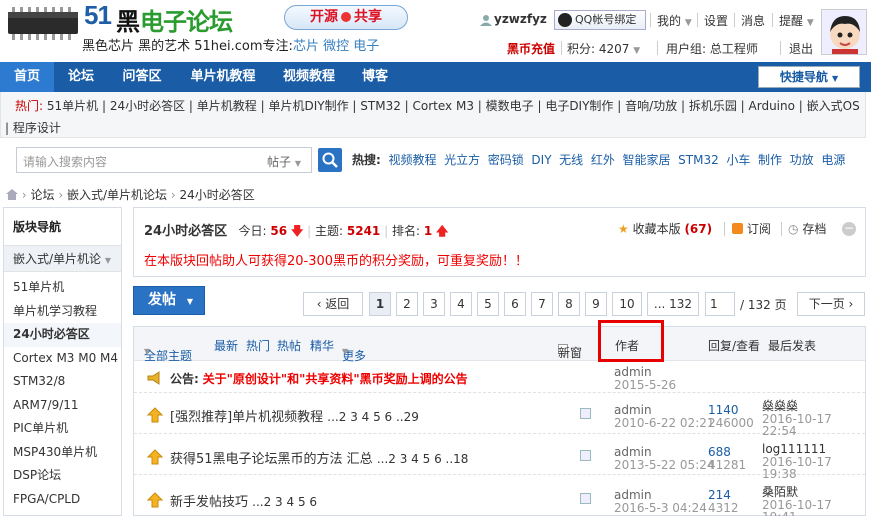 This screenshot has height=516, width=871. What do you see at coordinates (434, 304) in the screenshot?
I see `page-link: 3` at bounding box center [434, 304].